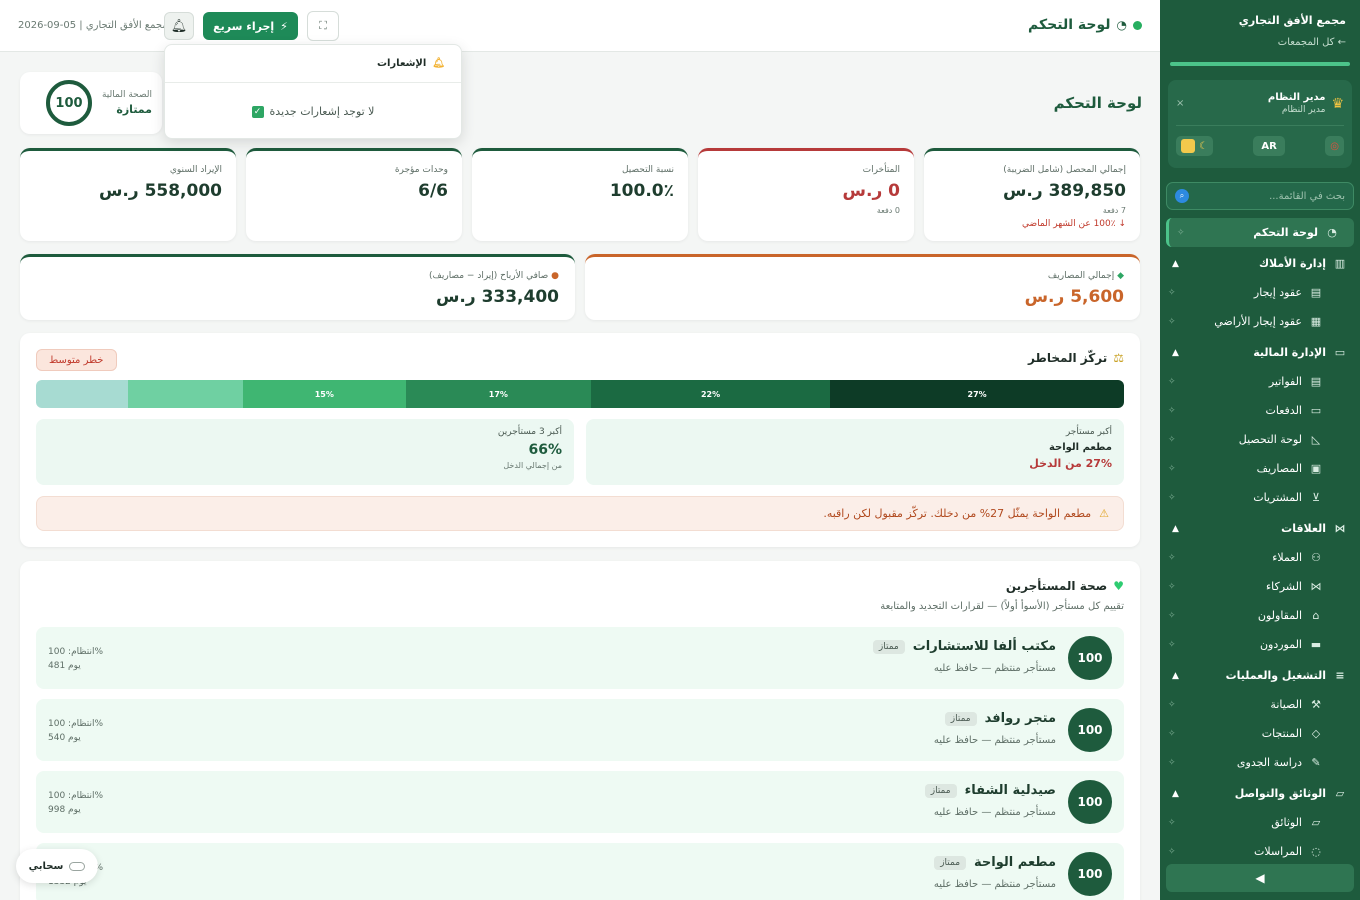 This screenshot has width=1360, height=900. I want to click on sidebar-group-properties: ▥ إدارة الأملاك ▲, so click(1260, 263).